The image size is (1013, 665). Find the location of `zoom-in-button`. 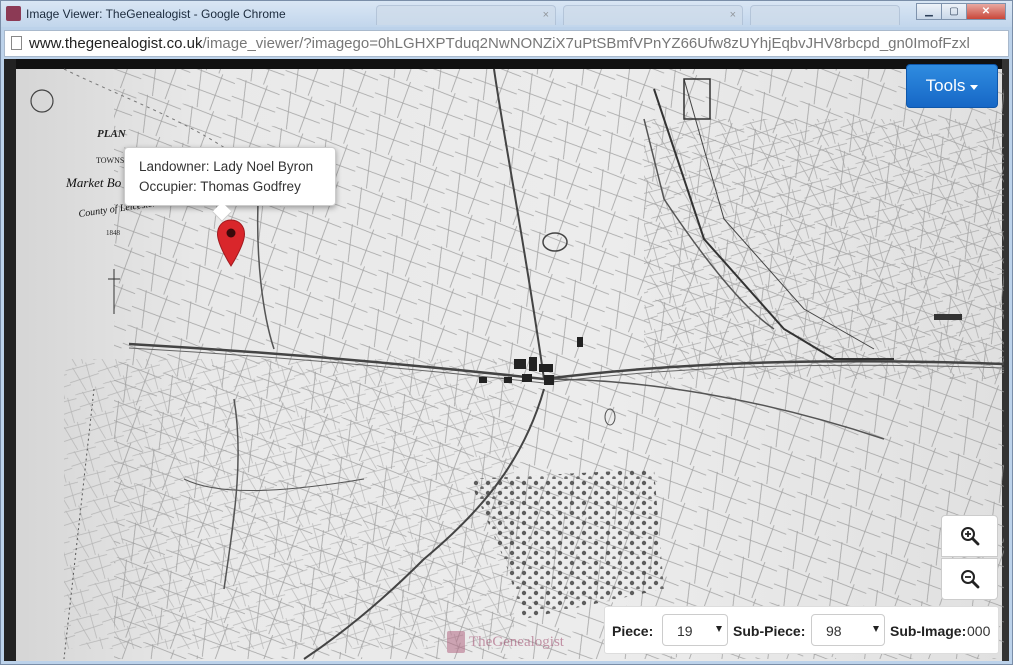

zoom-in-button is located at coordinates (969, 536).